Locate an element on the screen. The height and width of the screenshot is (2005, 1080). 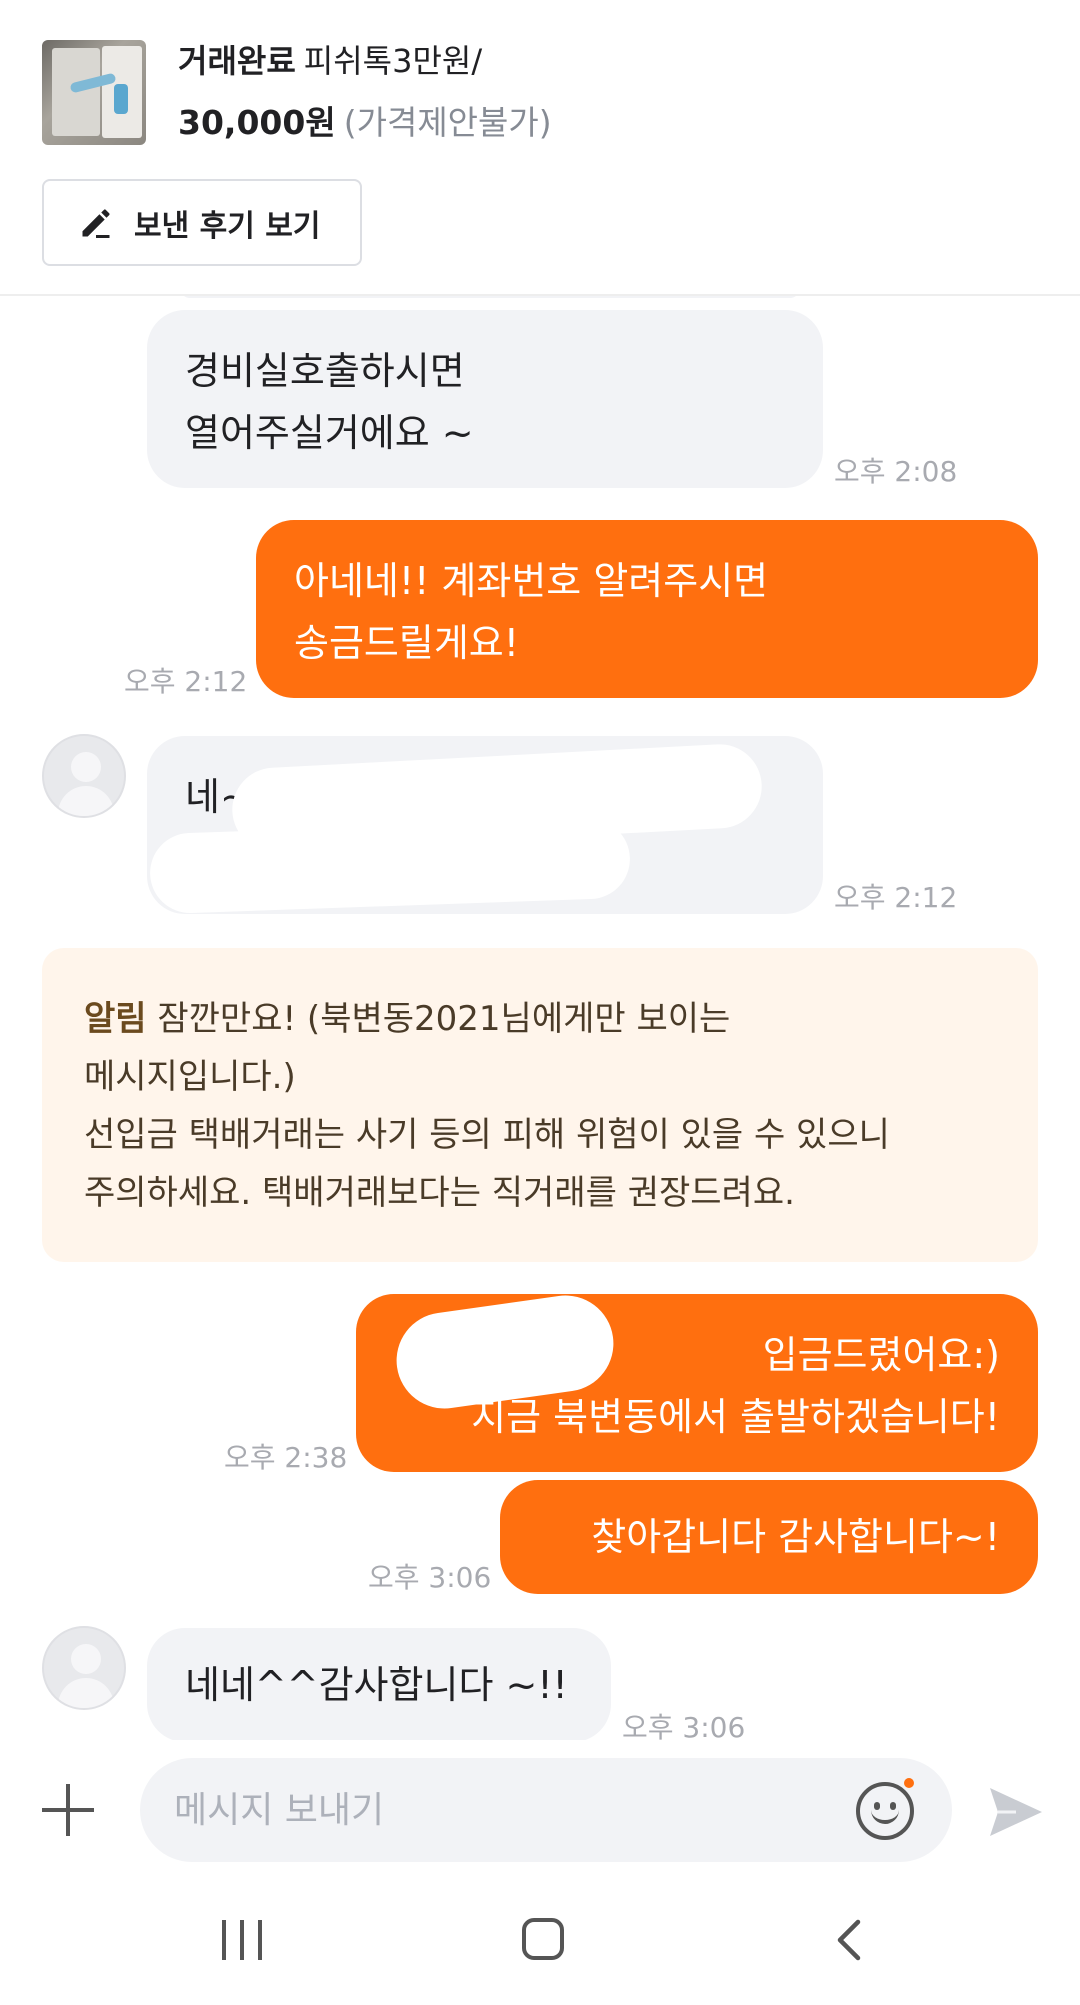
message-line: 아네네!! 계좌번호 알려주시면 is located at coordinates (531, 581).